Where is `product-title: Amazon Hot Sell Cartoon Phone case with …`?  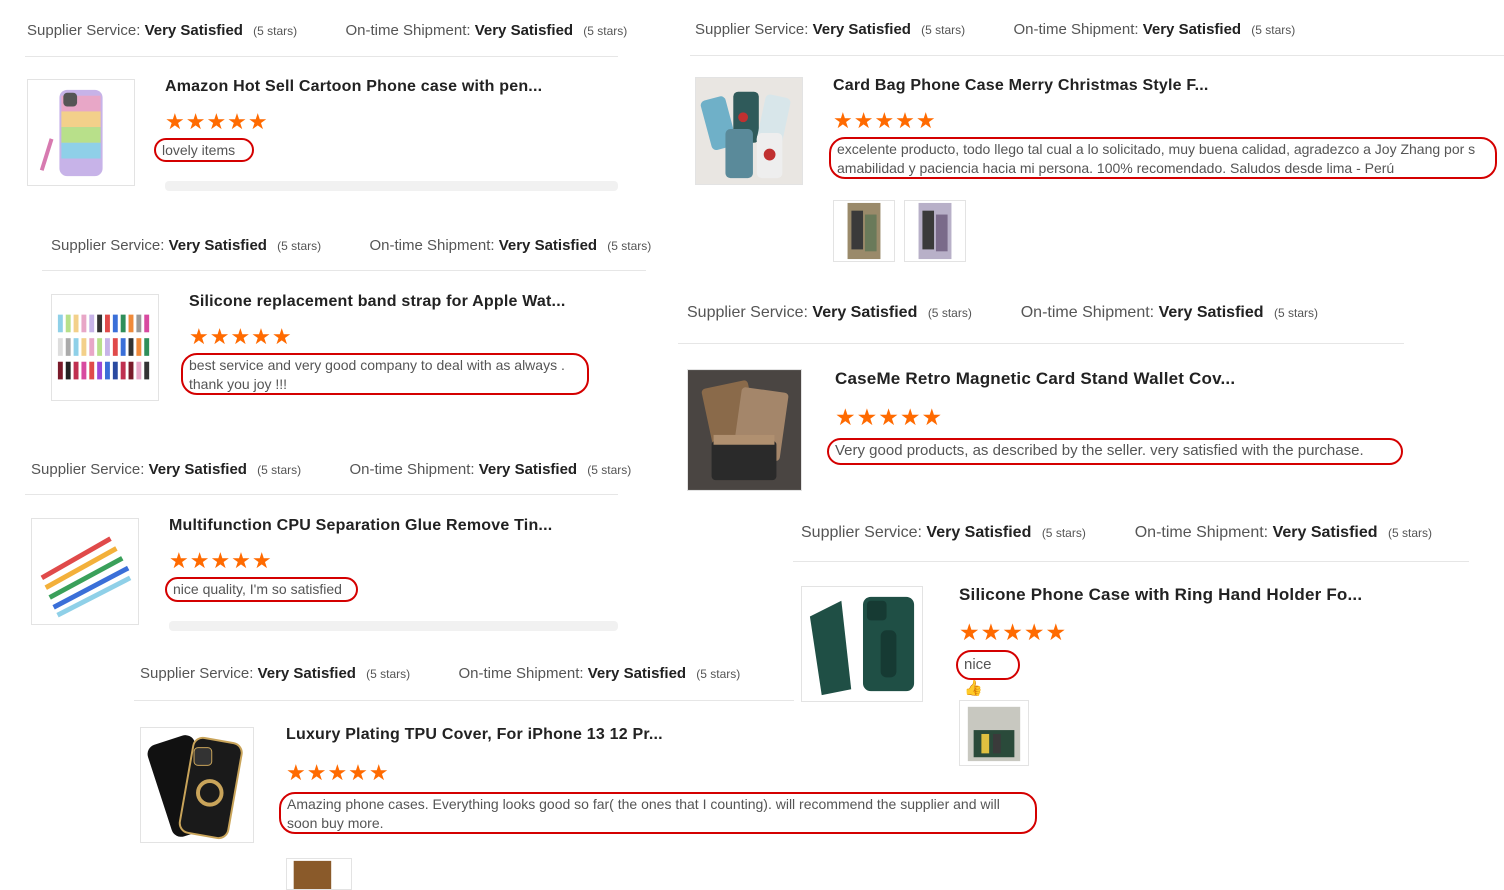 product-title: Amazon Hot Sell Cartoon Phone case with … is located at coordinates (353, 87).